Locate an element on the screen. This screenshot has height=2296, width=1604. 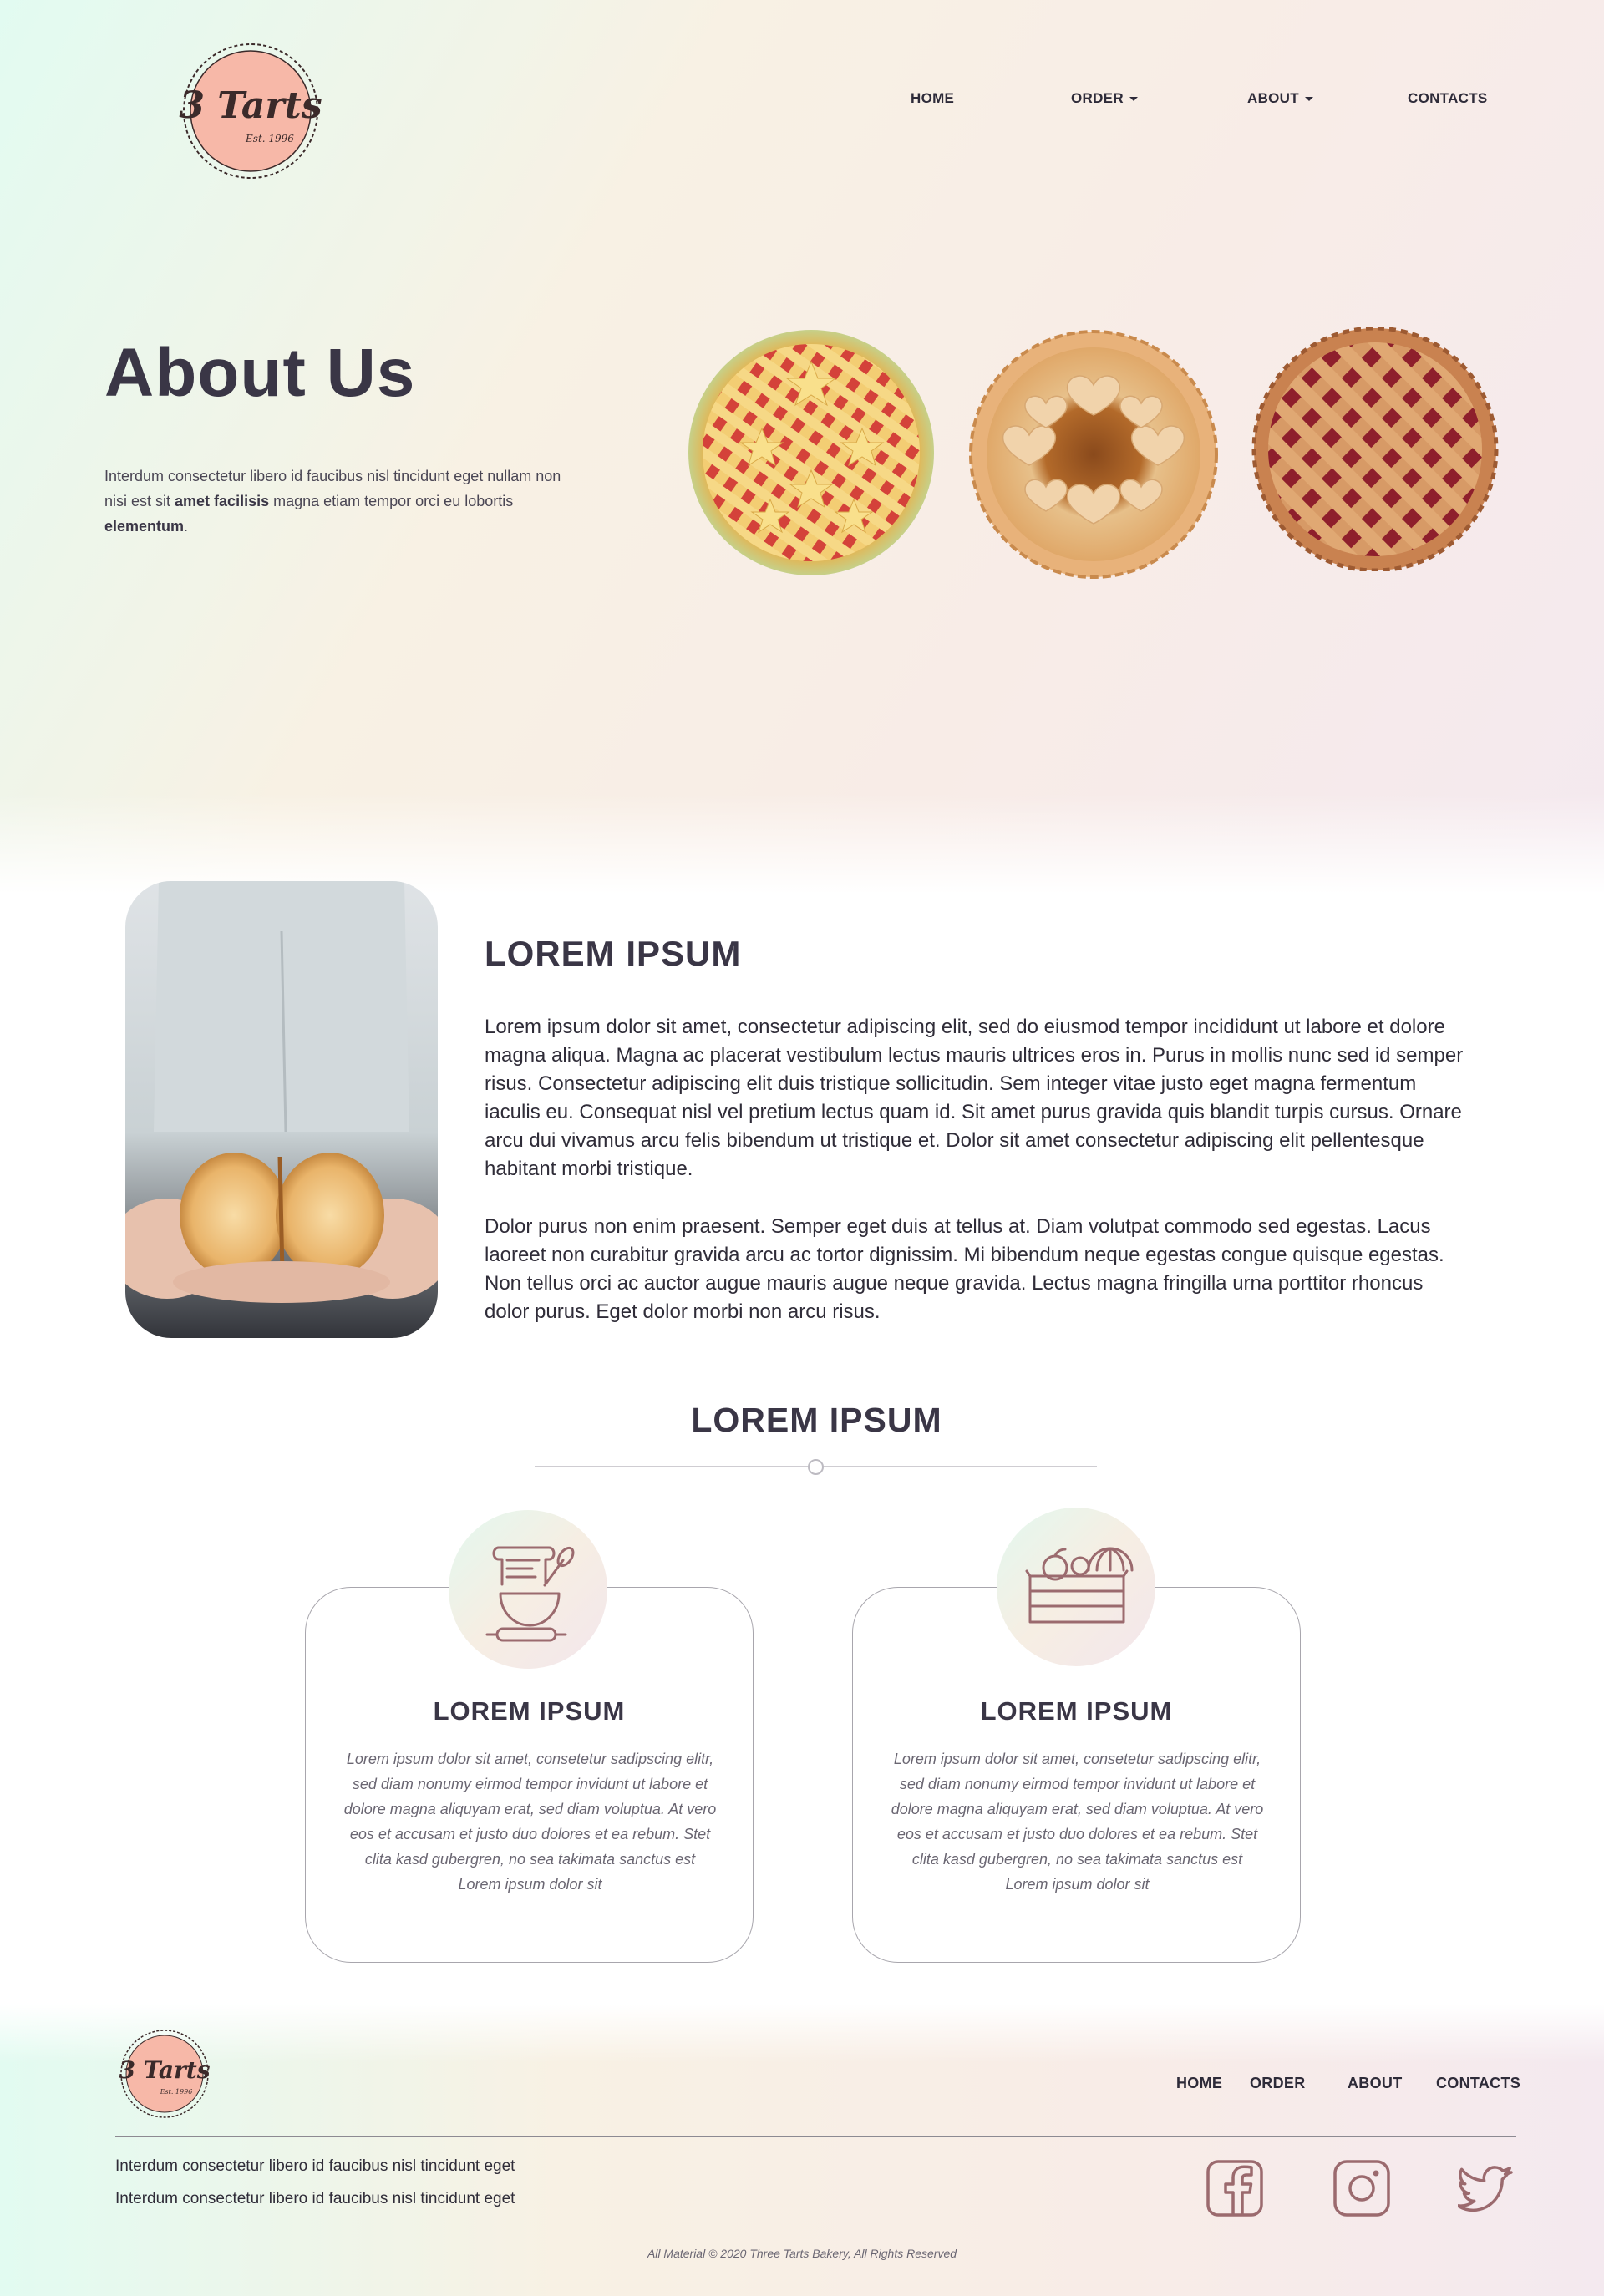
about-heading: LOREM IPSUM is located at coordinates (614, 953).